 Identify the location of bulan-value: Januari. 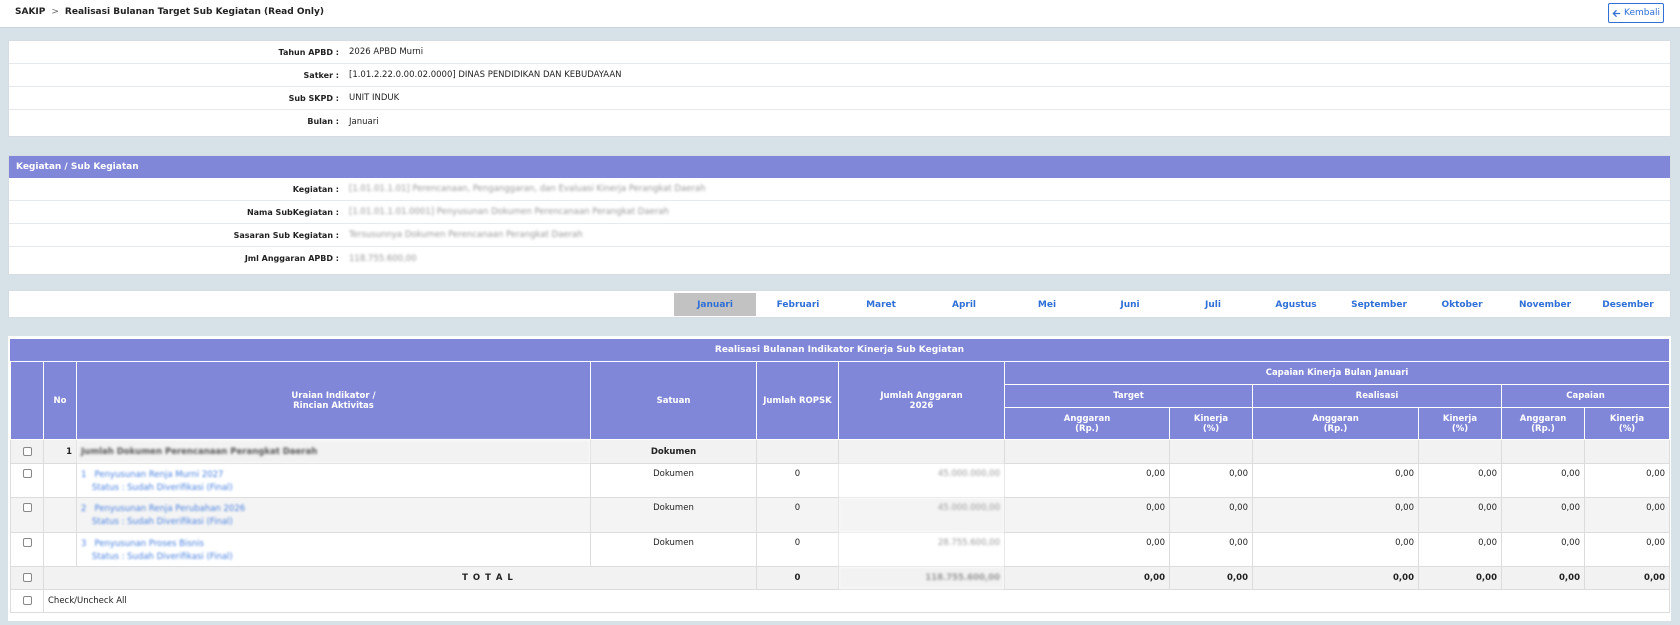
(364, 121).